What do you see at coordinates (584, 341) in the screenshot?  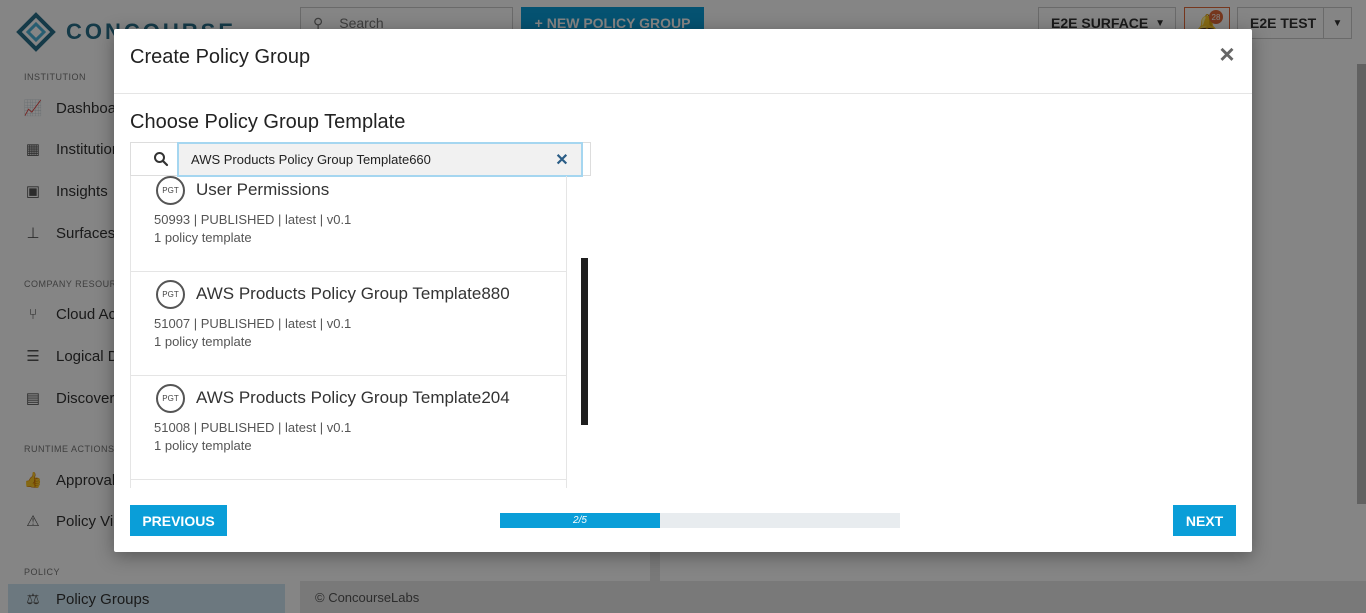 I see `list-scrollbar-thumb` at bounding box center [584, 341].